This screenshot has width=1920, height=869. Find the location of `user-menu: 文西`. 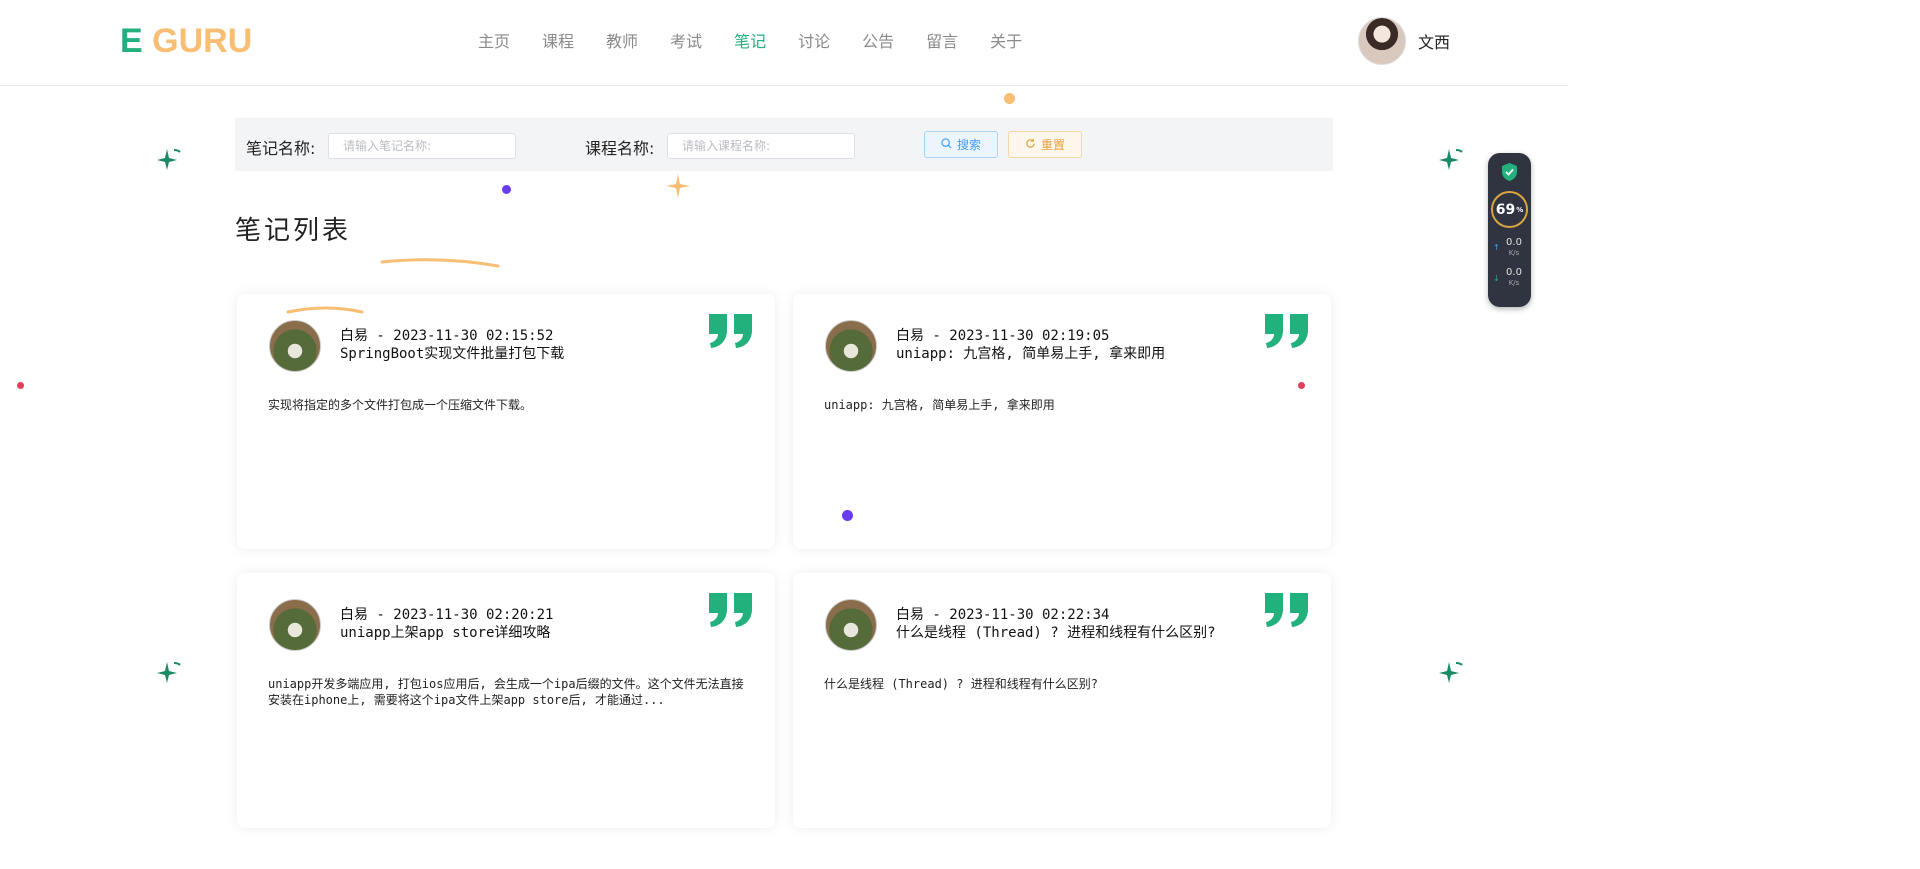

user-menu: 文西 is located at coordinates (1404, 41).